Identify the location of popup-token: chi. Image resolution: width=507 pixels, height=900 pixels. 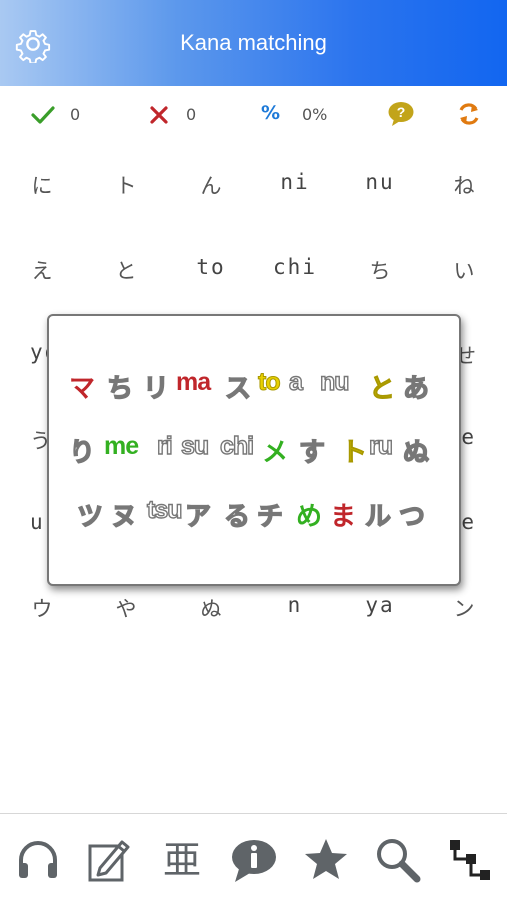
(237, 446).